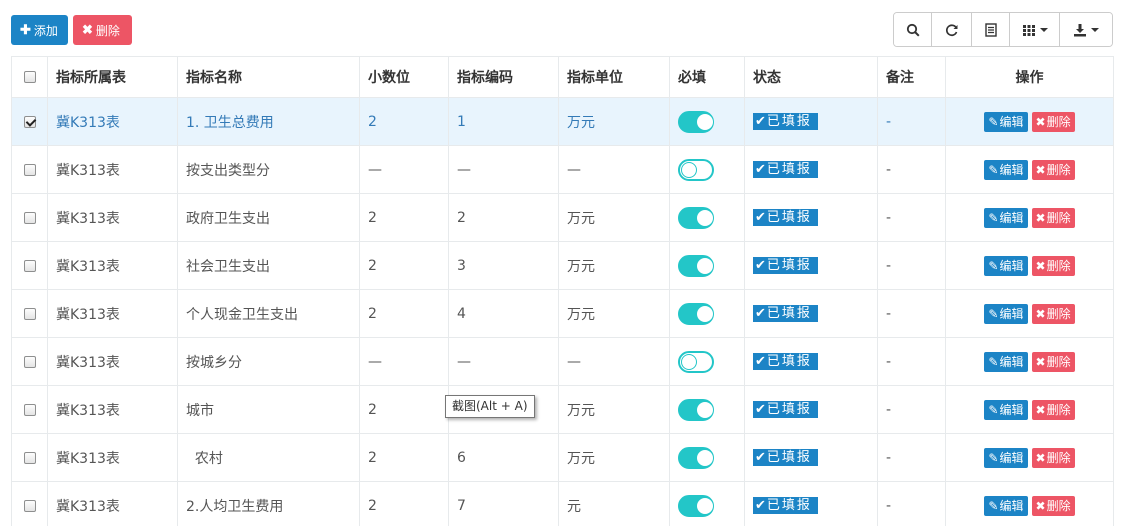  I want to click on add-button: ✚ 添加, so click(39, 30).